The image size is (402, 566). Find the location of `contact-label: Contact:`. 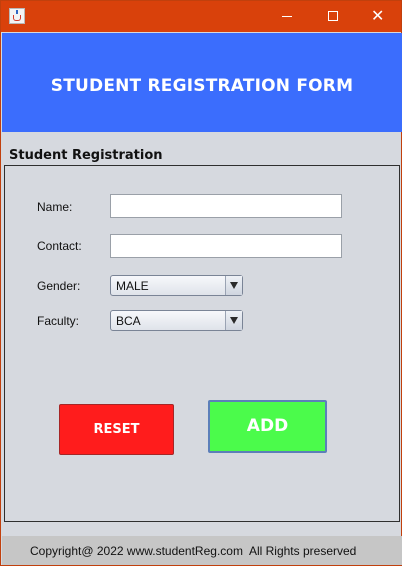

contact-label: Contact: is located at coordinates (59, 246).